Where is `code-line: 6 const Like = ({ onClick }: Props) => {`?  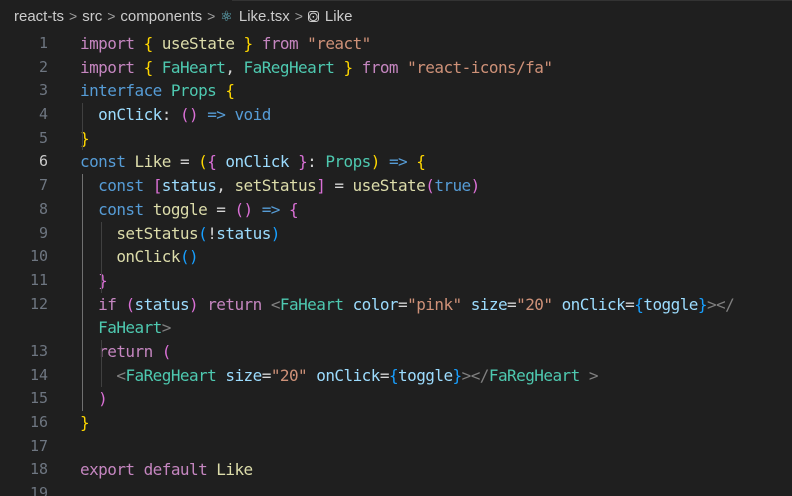 code-line: 6 const Like = ({ onClick }: Props) => { is located at coordinates (396, 162).